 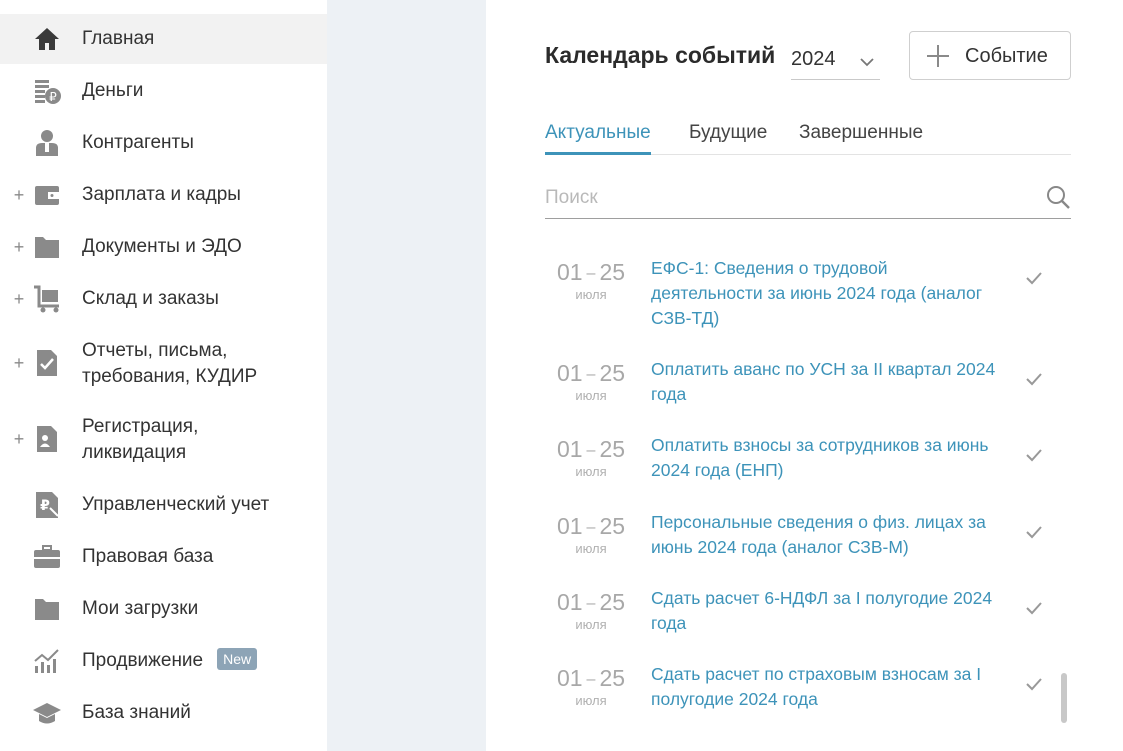 I want to click on sidebar-item-promotion: Продвижение New, so click(x=163, y=661).